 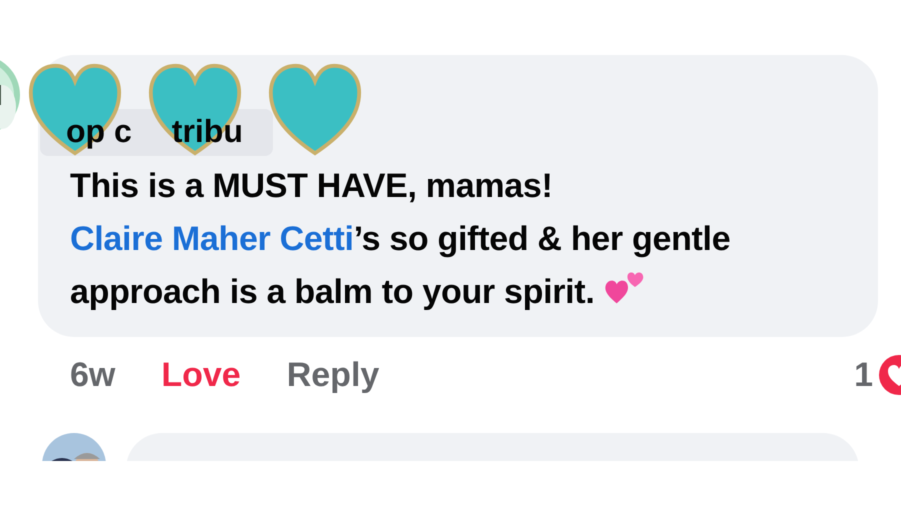 I want to click on badge-text: op c, so click(x=99, y=131).